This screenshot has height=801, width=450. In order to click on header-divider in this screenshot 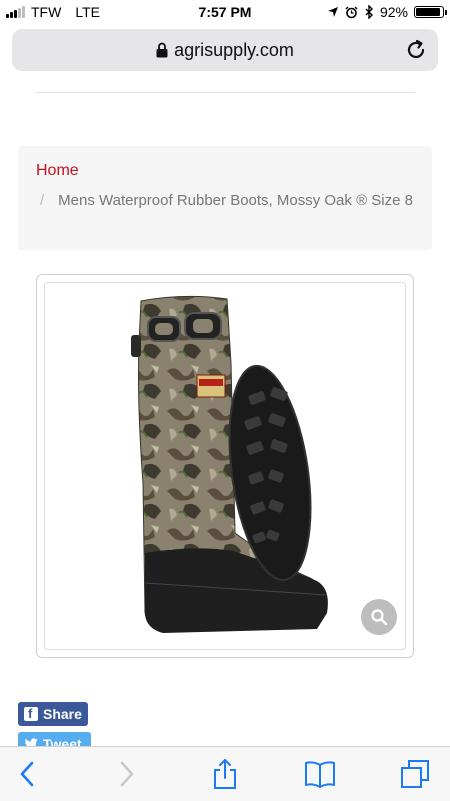, I will do `click(225, 92)`.